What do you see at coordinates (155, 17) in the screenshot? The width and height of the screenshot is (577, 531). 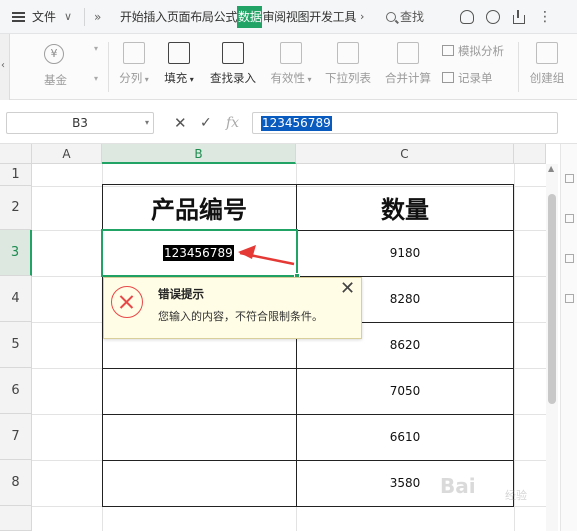 I see `tab-insert: 插入` at bounding box center [155, 17].